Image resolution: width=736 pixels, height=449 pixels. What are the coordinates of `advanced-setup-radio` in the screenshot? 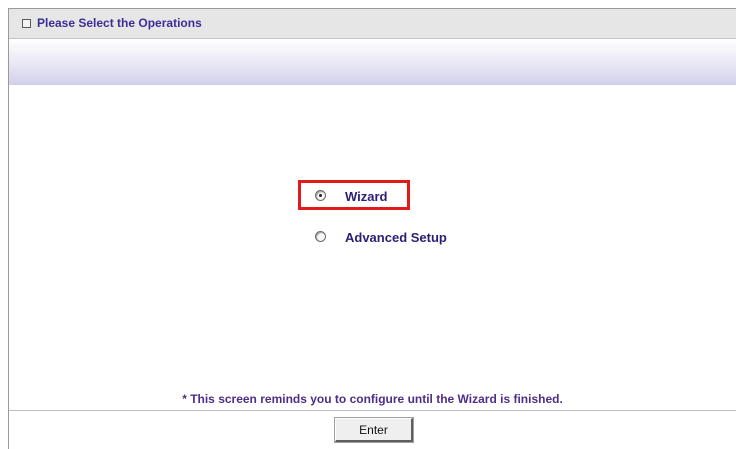 It's located at (320, 236).